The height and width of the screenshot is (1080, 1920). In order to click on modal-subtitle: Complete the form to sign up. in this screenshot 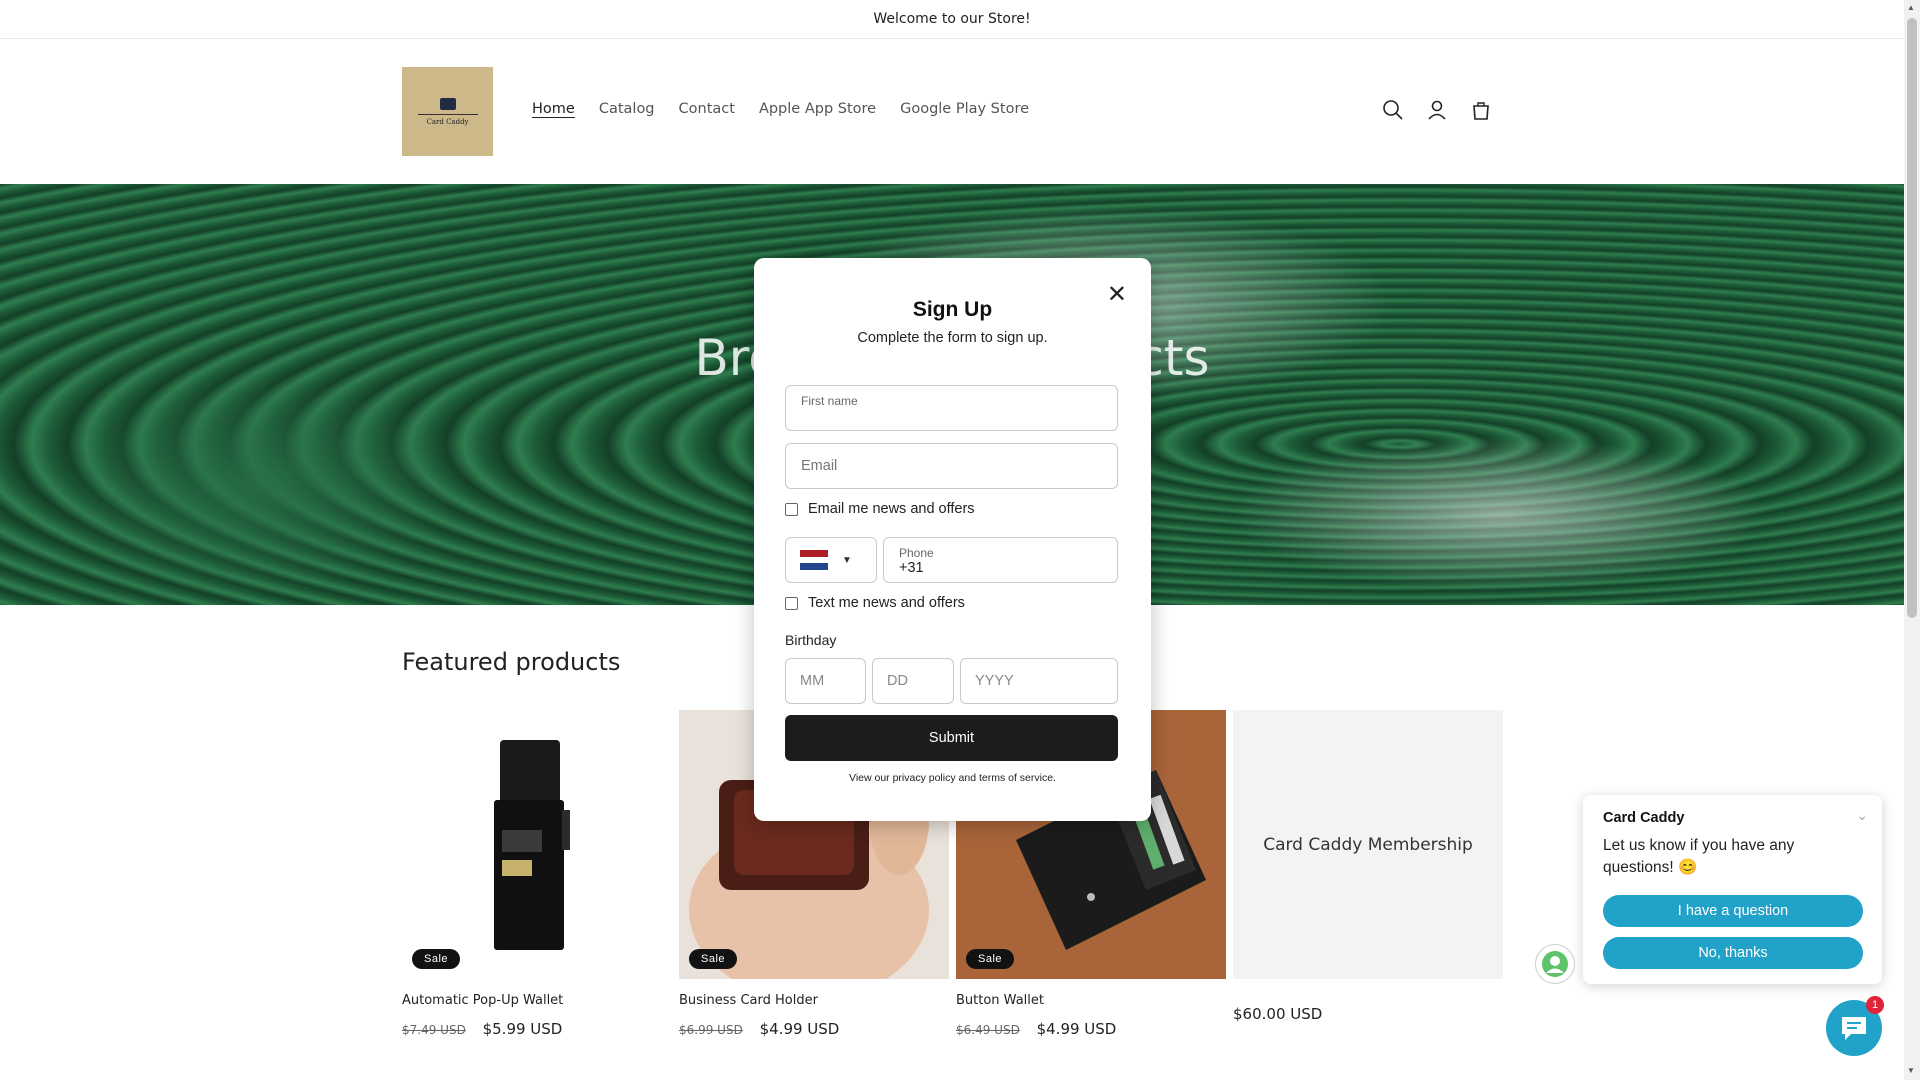, I will do `click(952, 338)`.